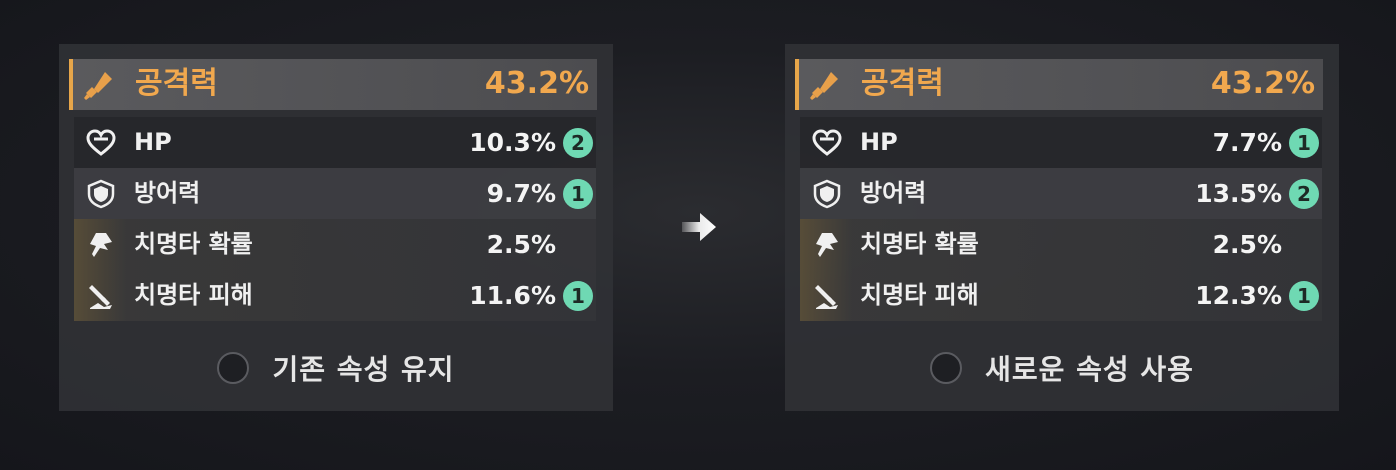  What do you see at coordinates (1238, 295) in the screenshot?
I see `sub-stat-value: 12.3%` at bounding box center [1238, 295].